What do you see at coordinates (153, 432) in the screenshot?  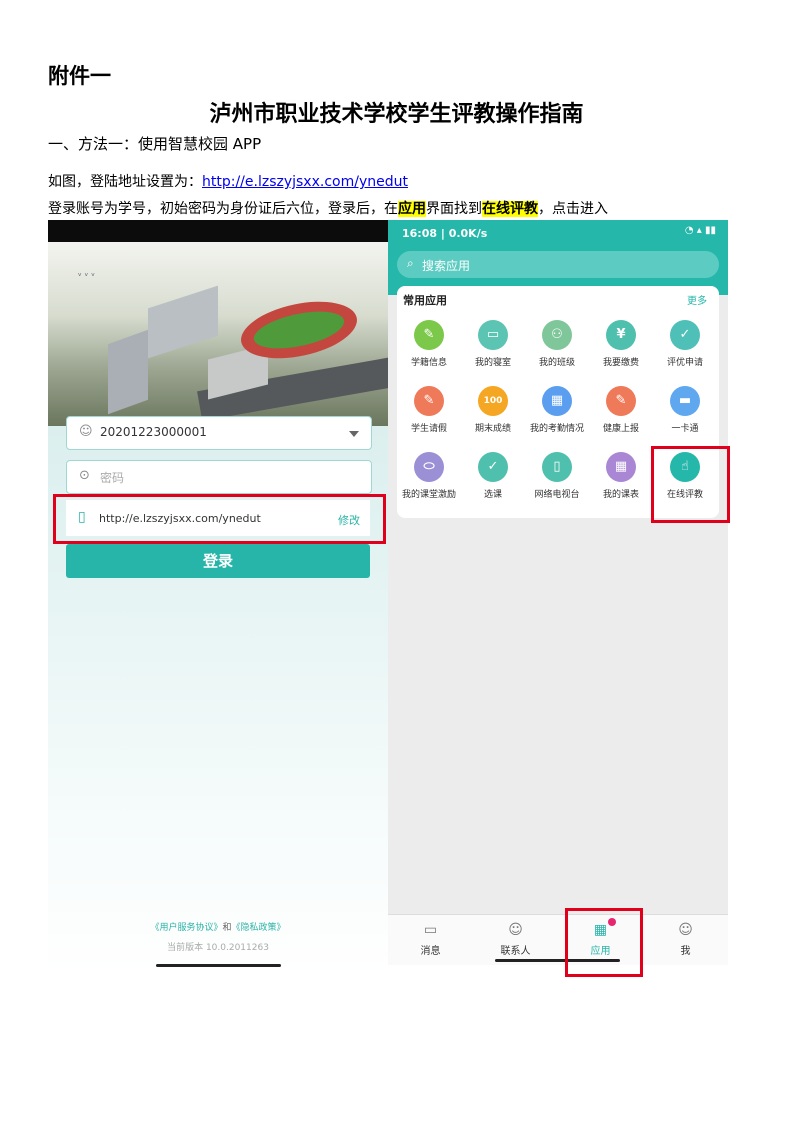 I see `account-value: 20201223000001` at bounding box center [153, 432].